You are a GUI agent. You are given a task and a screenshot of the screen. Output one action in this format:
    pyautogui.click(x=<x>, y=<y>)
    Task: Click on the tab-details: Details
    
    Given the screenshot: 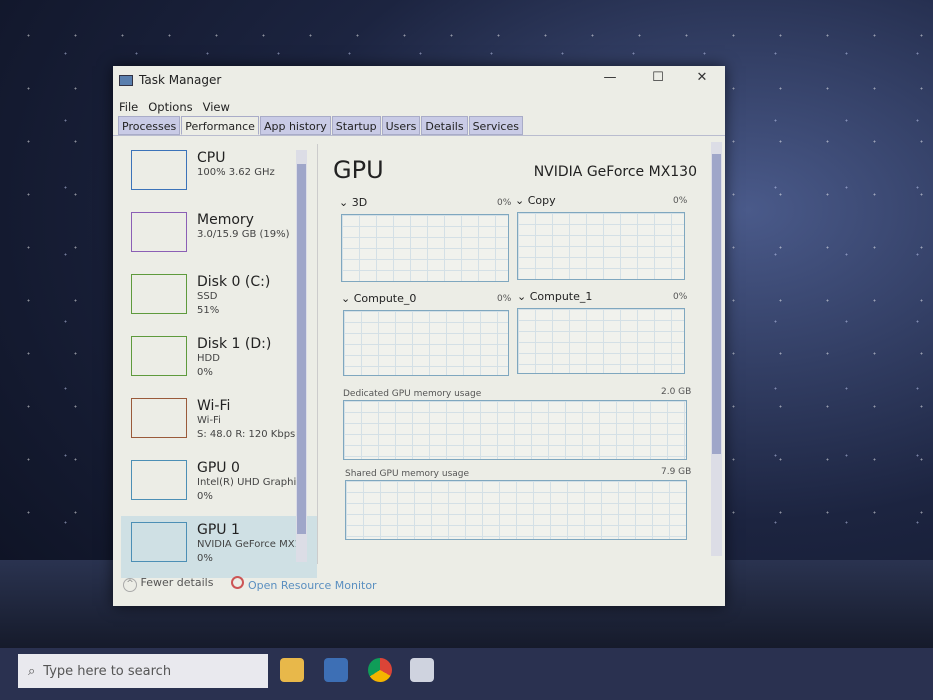 What is the action you would take?
    pyautogui.click(x=444, y=125)
    